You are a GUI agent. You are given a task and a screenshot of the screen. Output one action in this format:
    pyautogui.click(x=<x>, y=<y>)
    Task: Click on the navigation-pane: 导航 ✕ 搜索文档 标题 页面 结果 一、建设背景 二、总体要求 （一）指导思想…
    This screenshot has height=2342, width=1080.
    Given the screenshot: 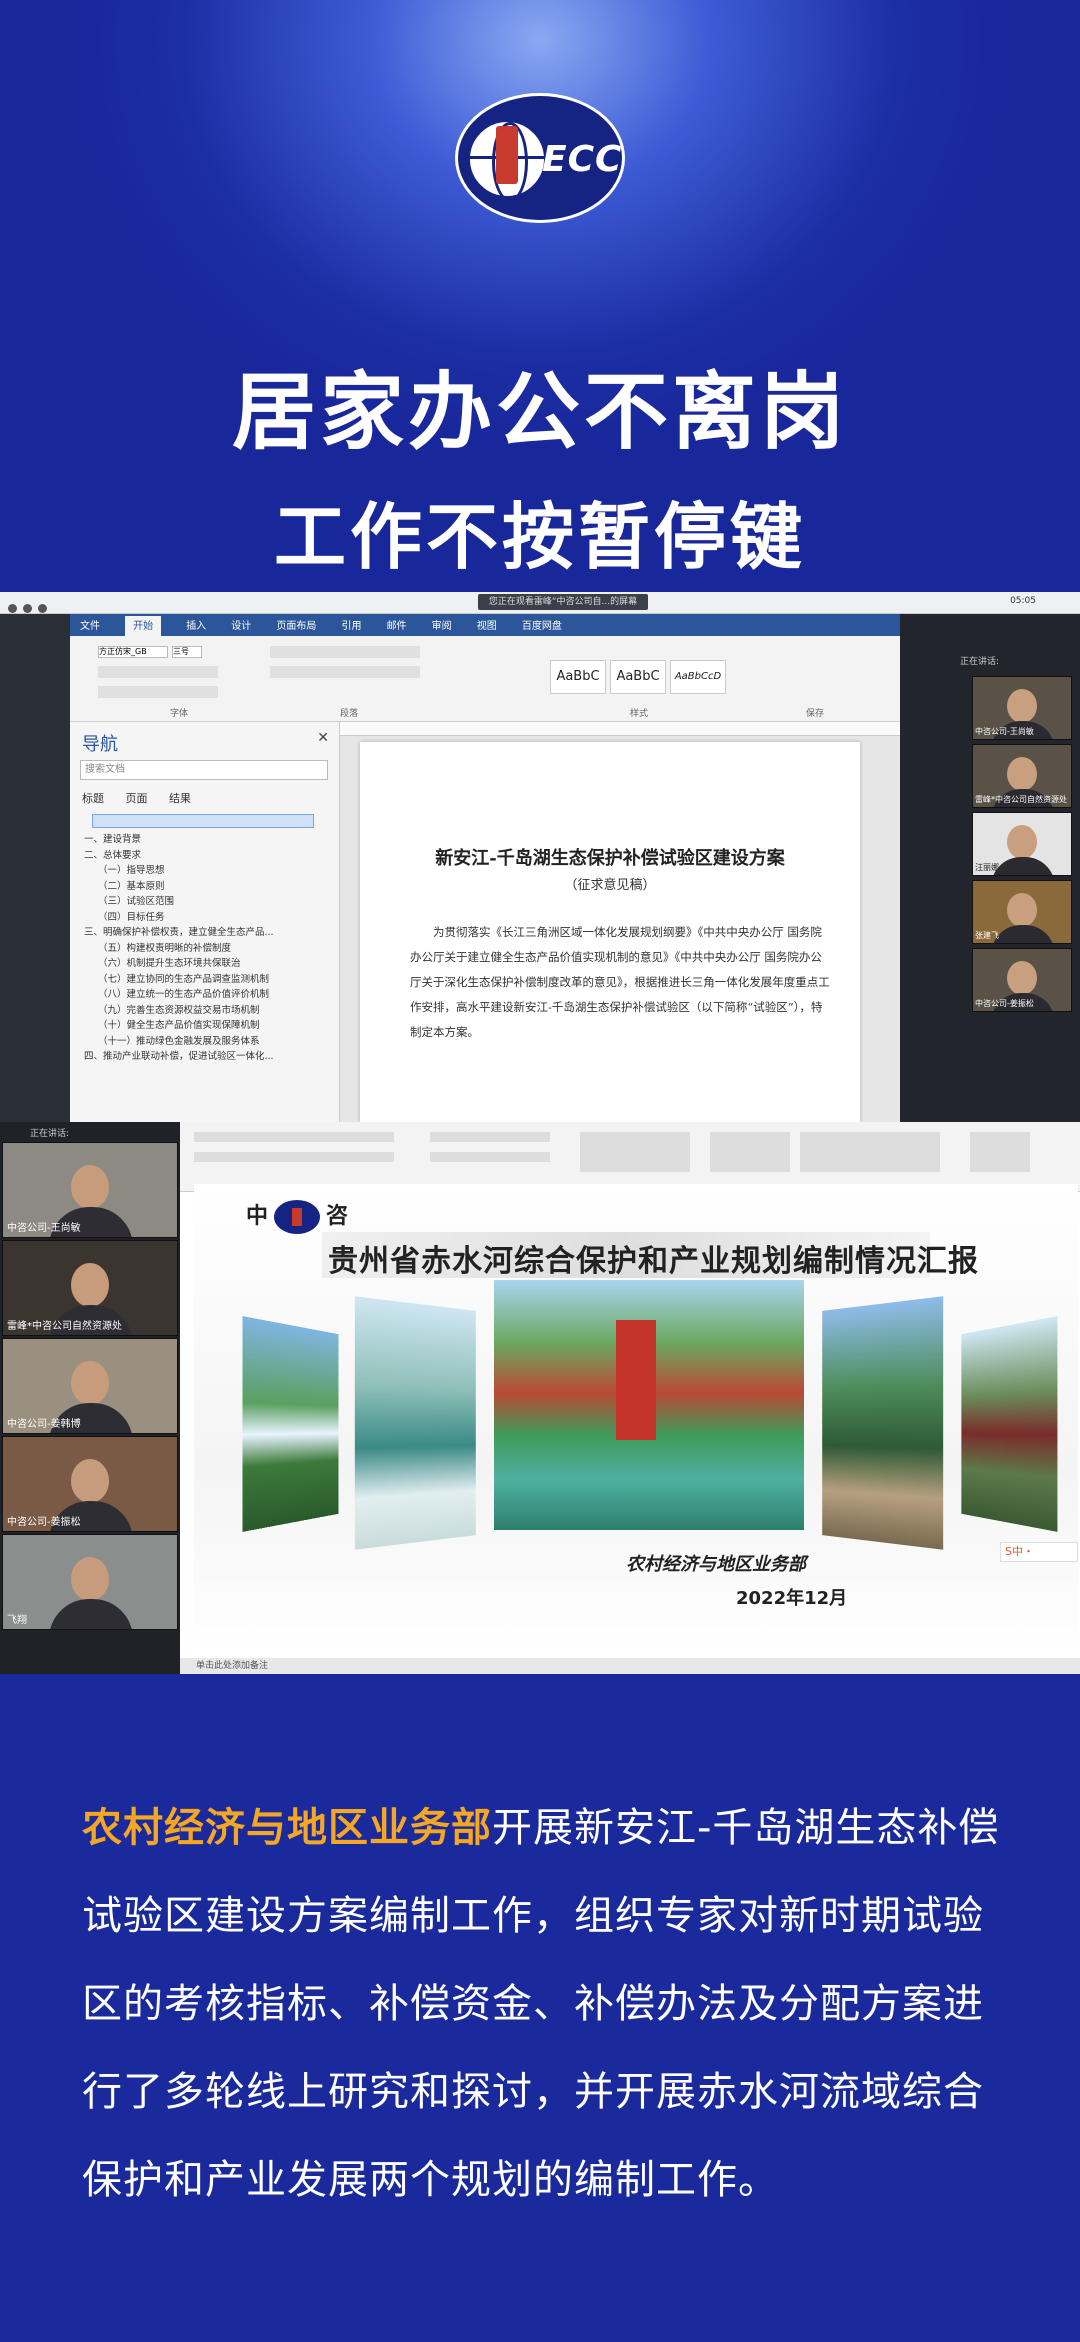 What is the action you would take?
    pyautogui.click(x=205, y=922)
    